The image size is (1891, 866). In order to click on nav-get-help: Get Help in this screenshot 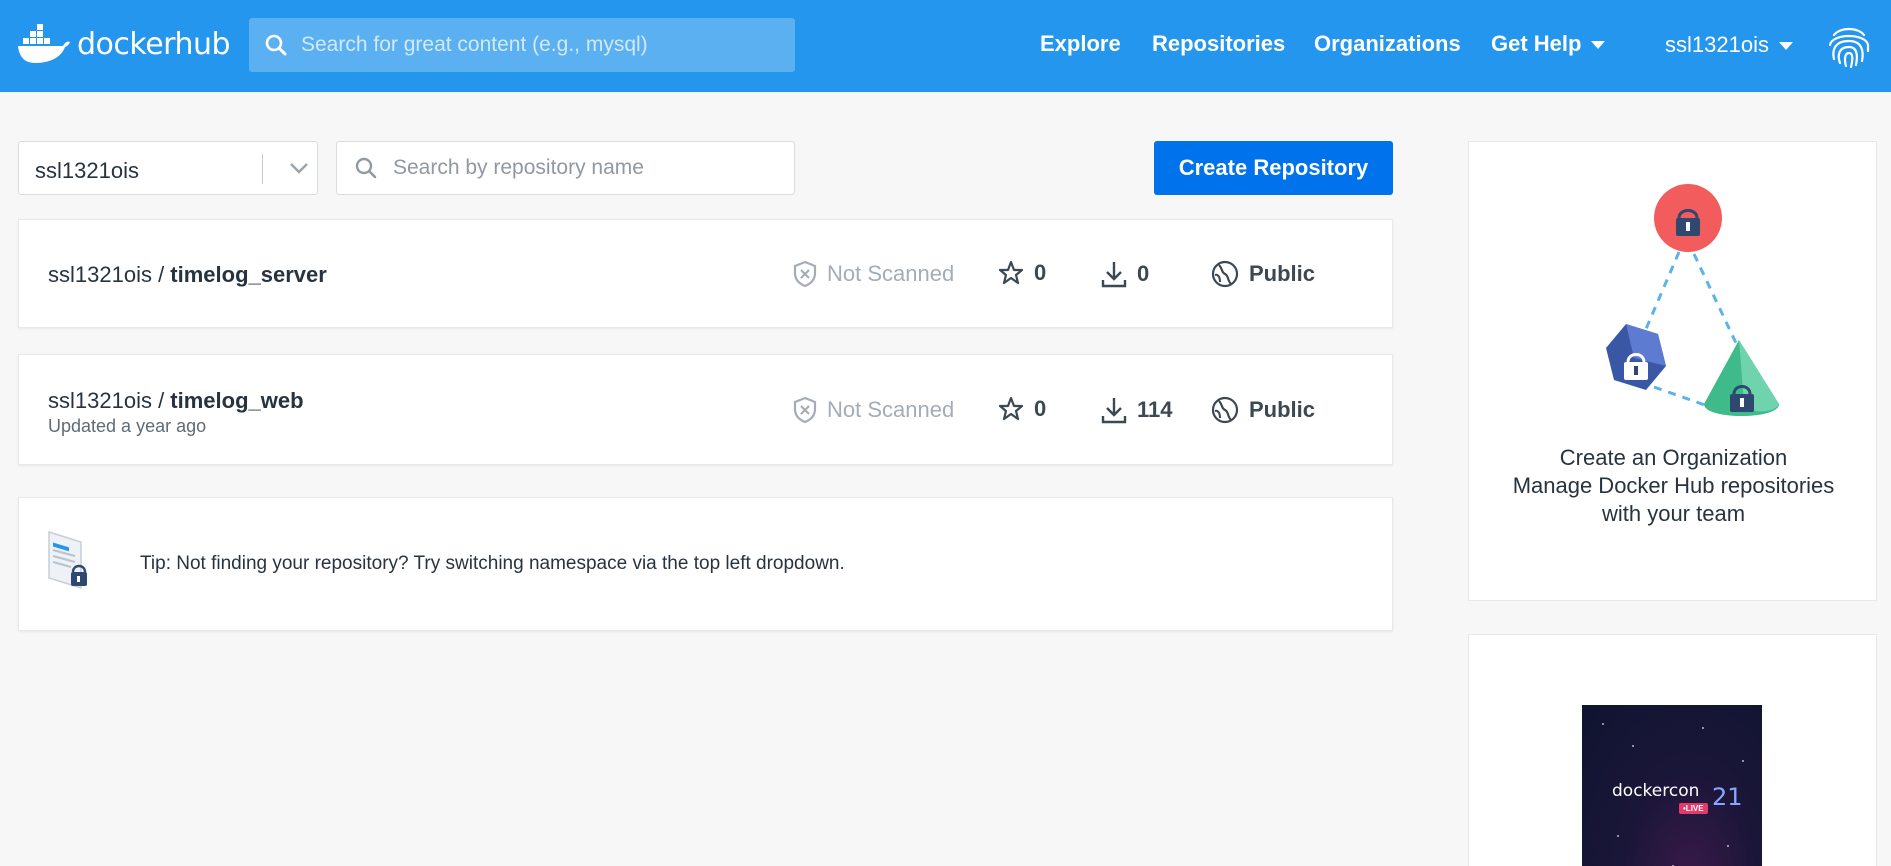, I will do `click(1548, 44)`.